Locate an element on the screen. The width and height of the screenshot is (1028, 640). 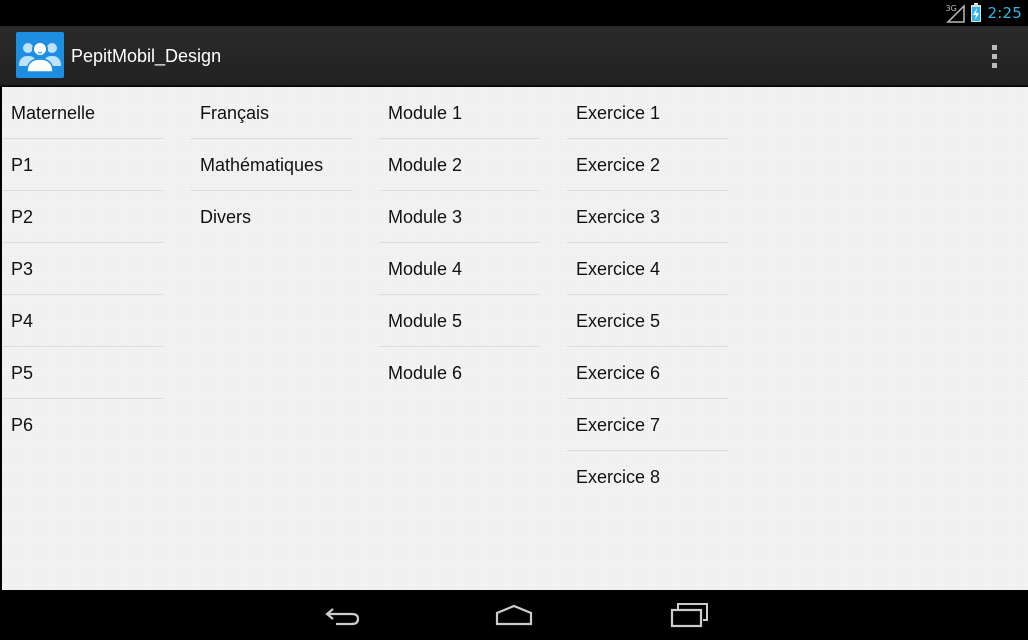
app-title: PepitMobil_Design is located at coordinates (146, 56).